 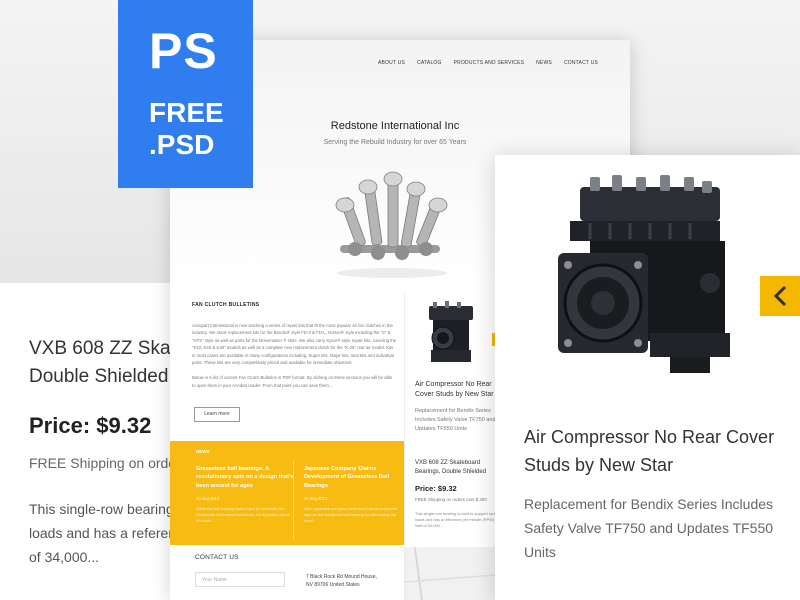 What do you see at coordinates (451, 331) in the screenshot?
I see `compressor-thumbnail-image` at bounding box center [451, 331].